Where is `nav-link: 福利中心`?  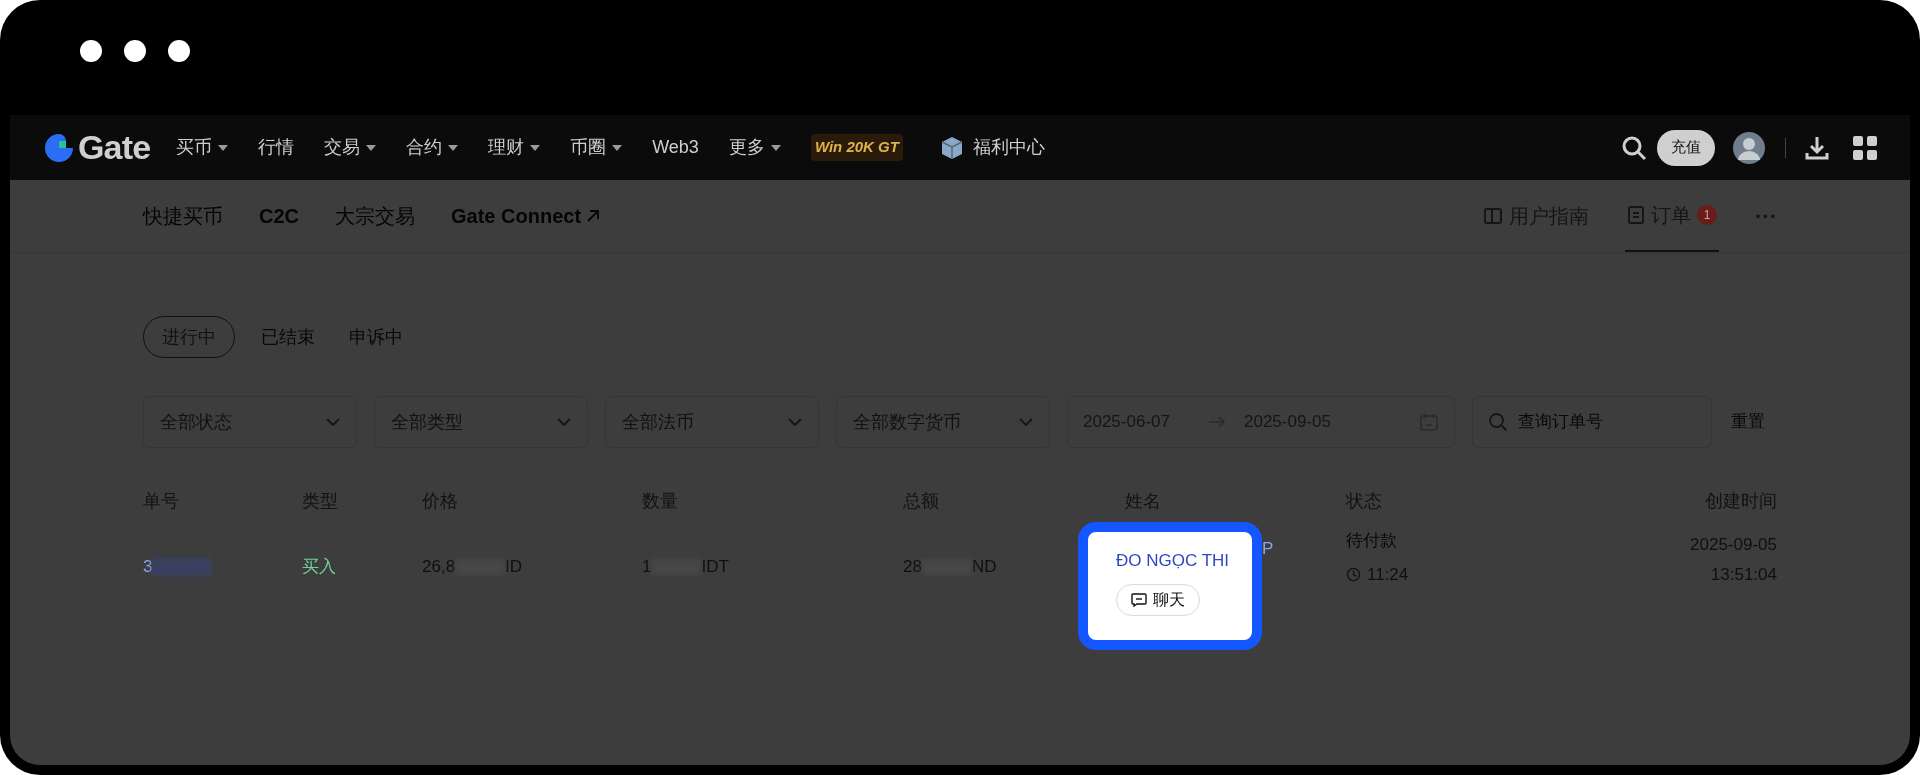 nav-link: 福利中心 is located at coordinates (1008, 147).